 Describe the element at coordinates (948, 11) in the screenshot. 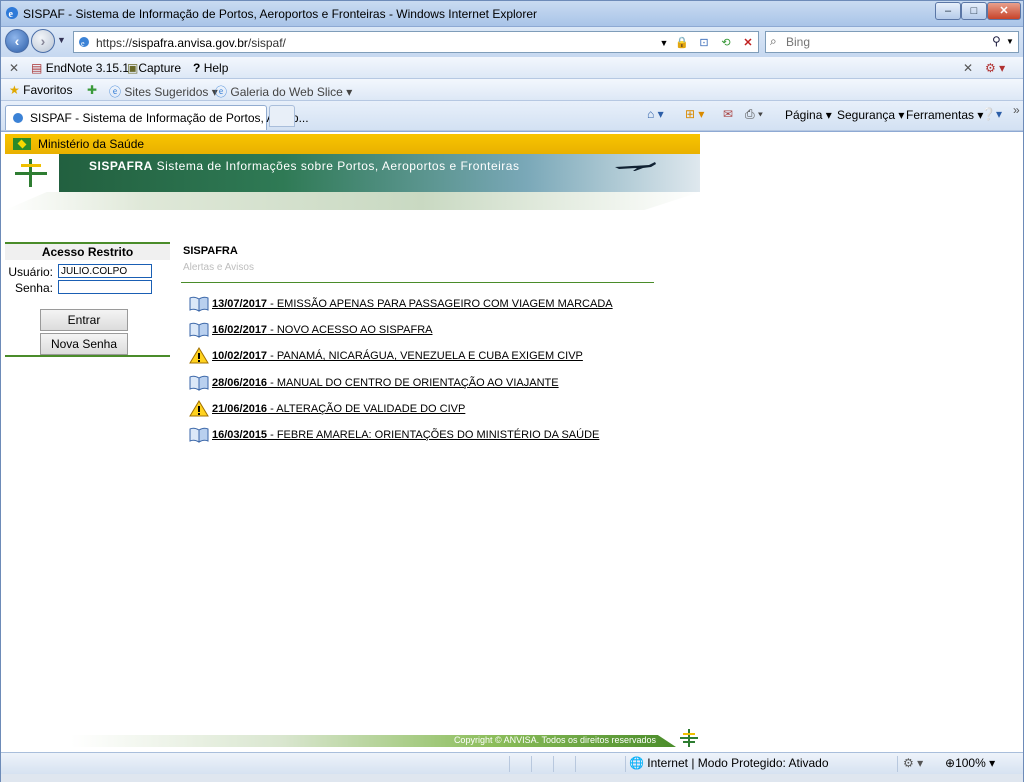

I see `minimize-button: –` at that location.